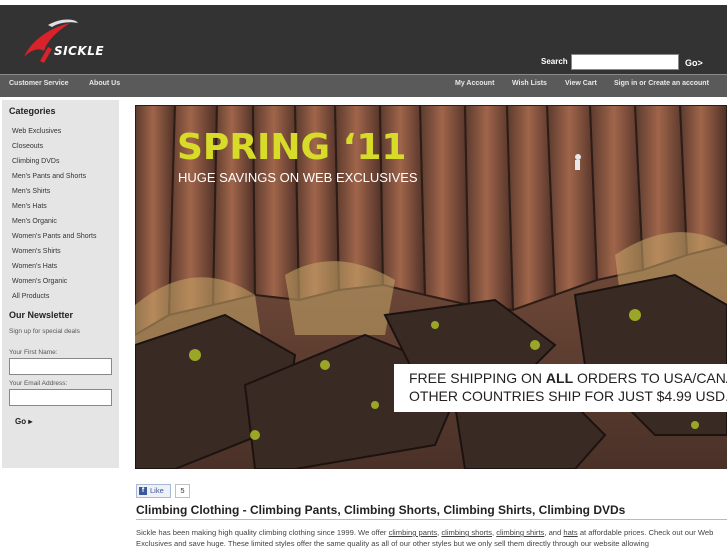  I want to click on brand-name: SICKLE, so click(79, 51).